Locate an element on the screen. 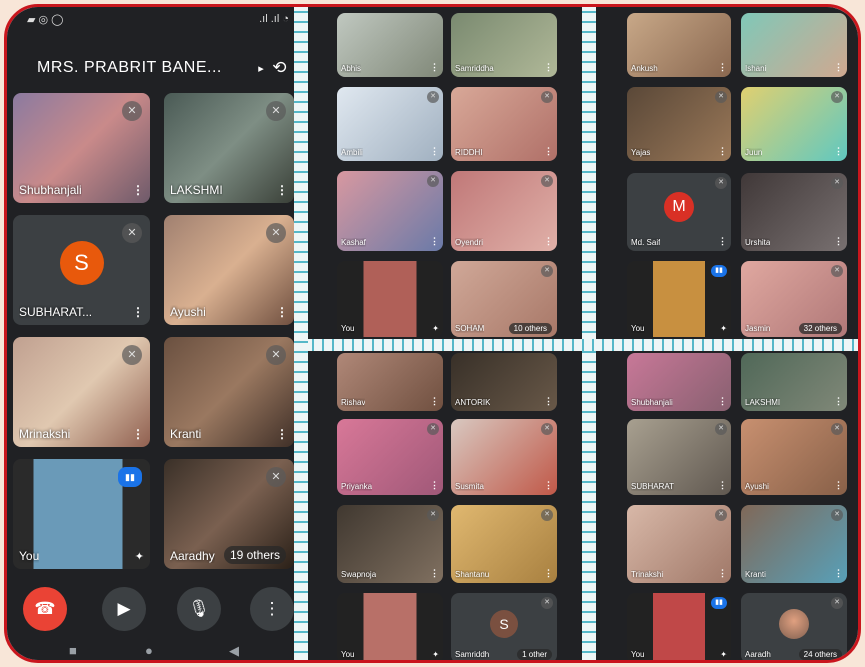 The height and width of the screenshot is (667, 865). participant-tile: ✕ Aaradh 24 others is located at coordinates (794, 626).